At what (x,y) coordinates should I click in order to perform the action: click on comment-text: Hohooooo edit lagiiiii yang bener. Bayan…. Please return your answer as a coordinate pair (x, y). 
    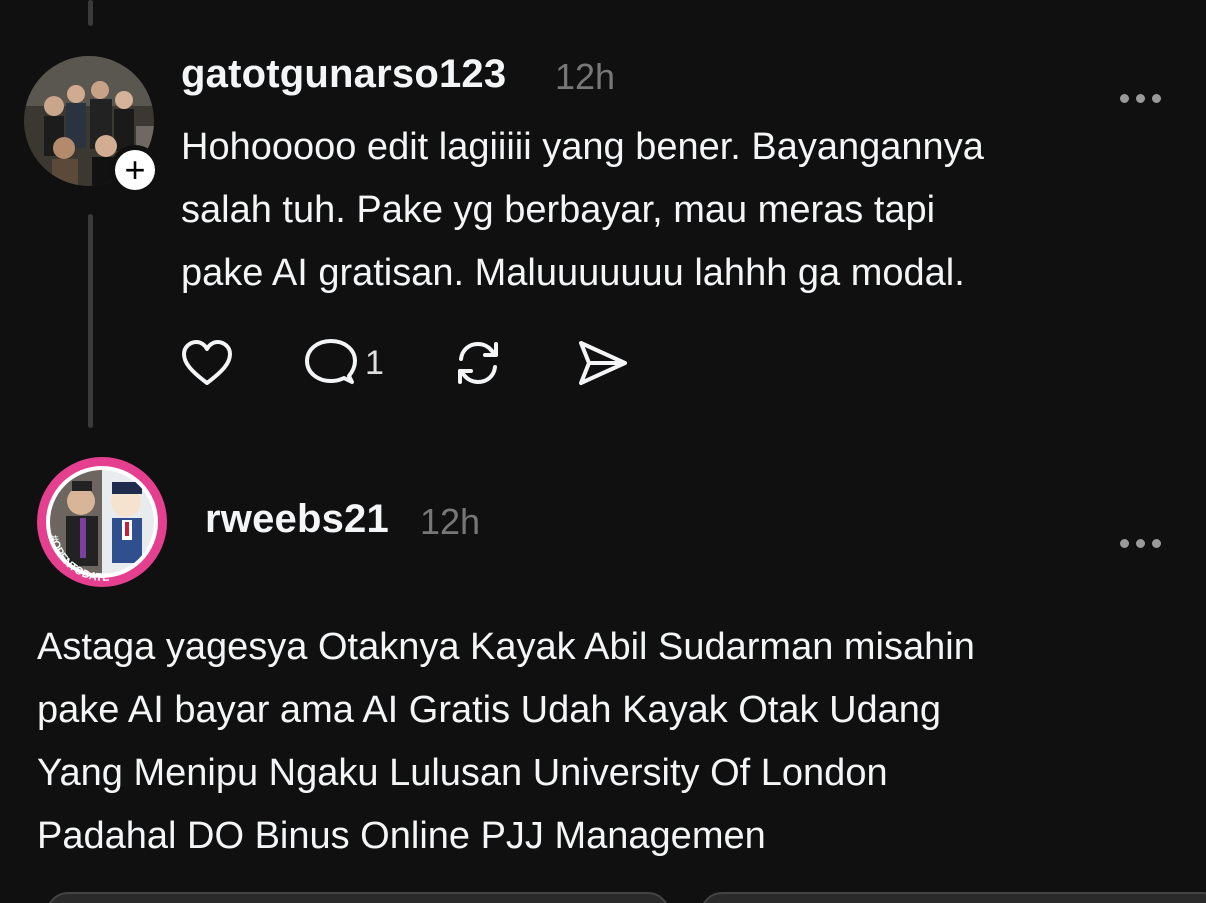
    Looking at the image, I should click on (582, 210).